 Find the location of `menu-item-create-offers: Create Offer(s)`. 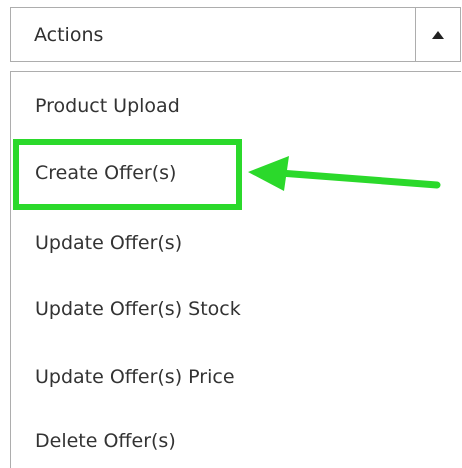

menu-item-create-offers: Create Offer(s) is located at coordinates (105, 173).